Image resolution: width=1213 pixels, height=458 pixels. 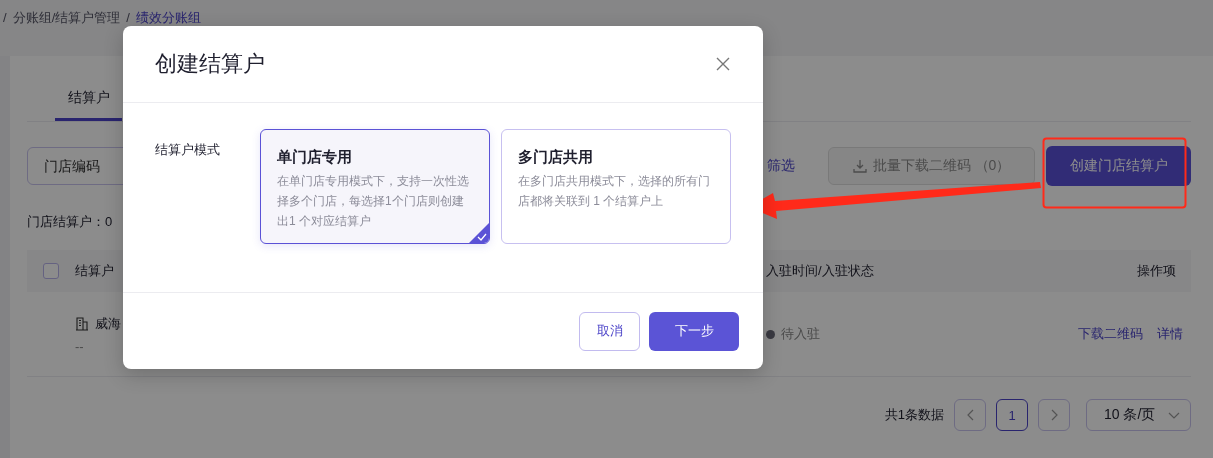 What do you see at coordinates (108, 323) in the screenshot?
I see `account-name: 威海` at bounding box center [108, 323].